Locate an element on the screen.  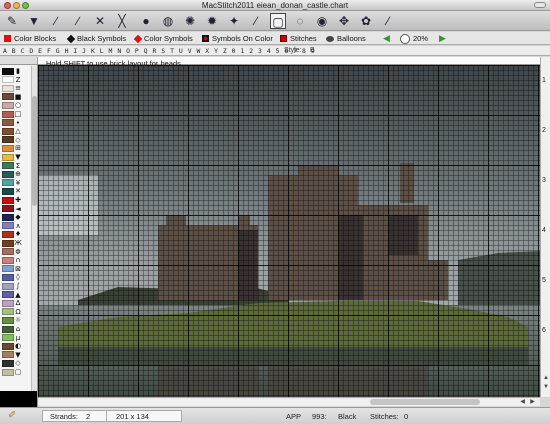
zoom-tool-icon: ◉ is located at coordinates (322, 21).